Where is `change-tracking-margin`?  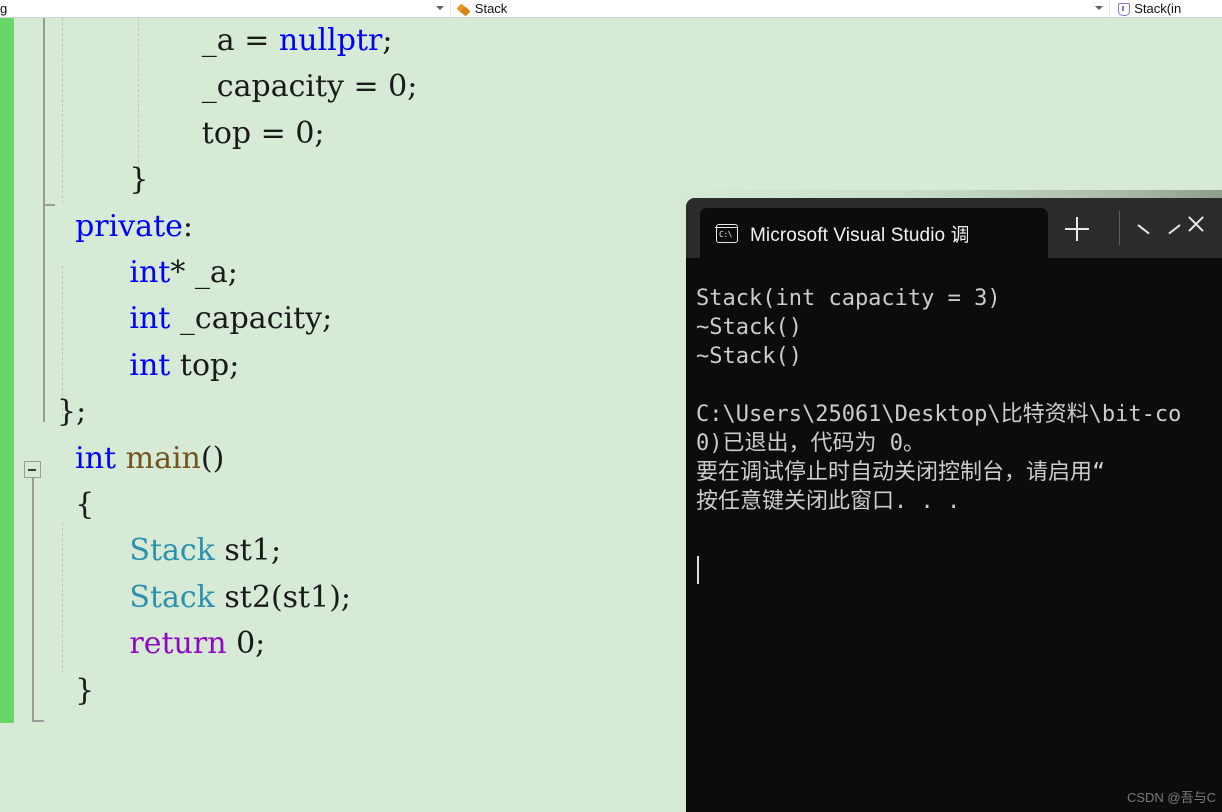
change-tracking-margin is located at coordinates (7, 370).